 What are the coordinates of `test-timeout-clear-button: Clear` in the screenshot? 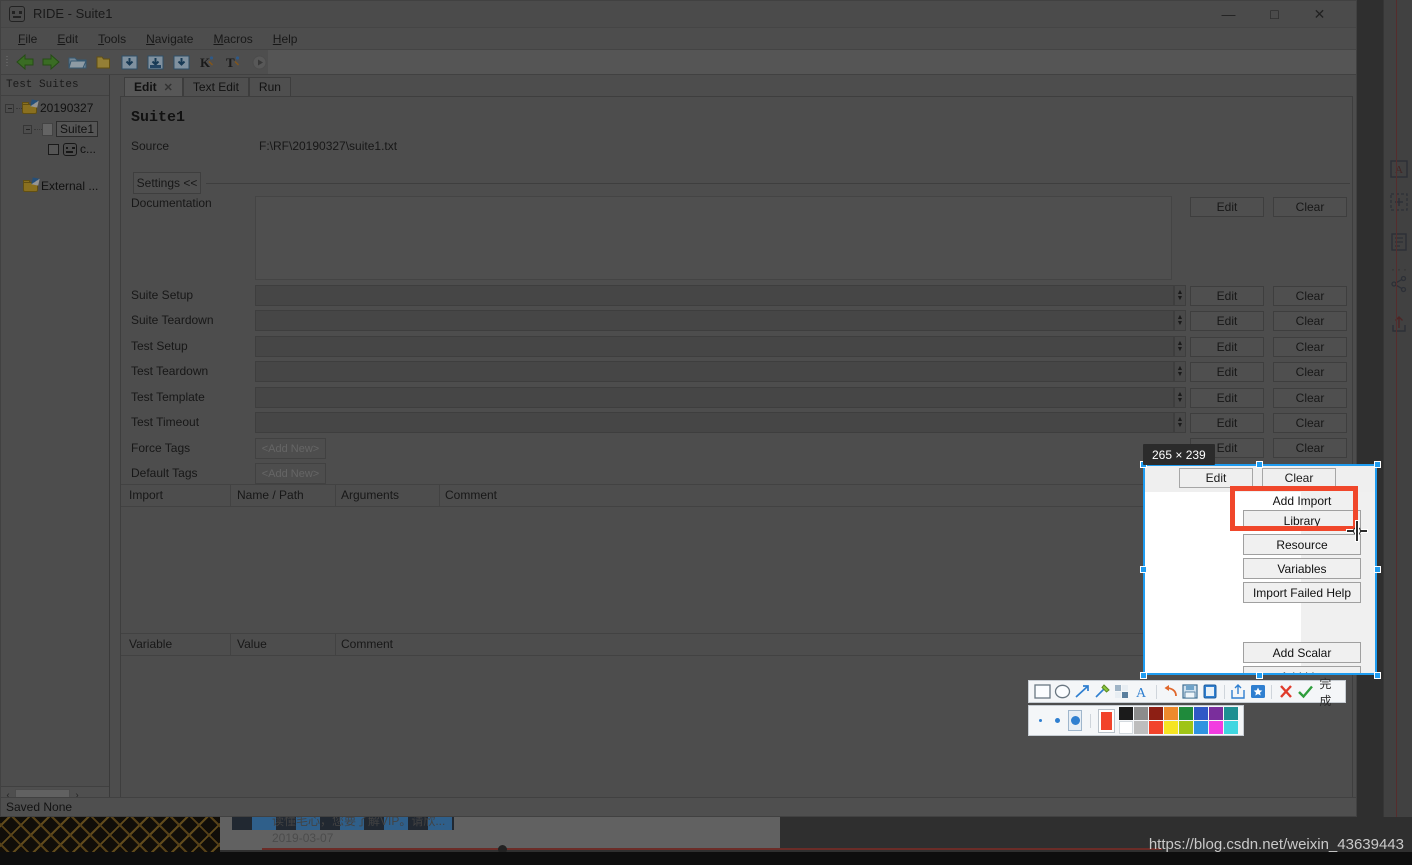 It's located at (1310, 423).